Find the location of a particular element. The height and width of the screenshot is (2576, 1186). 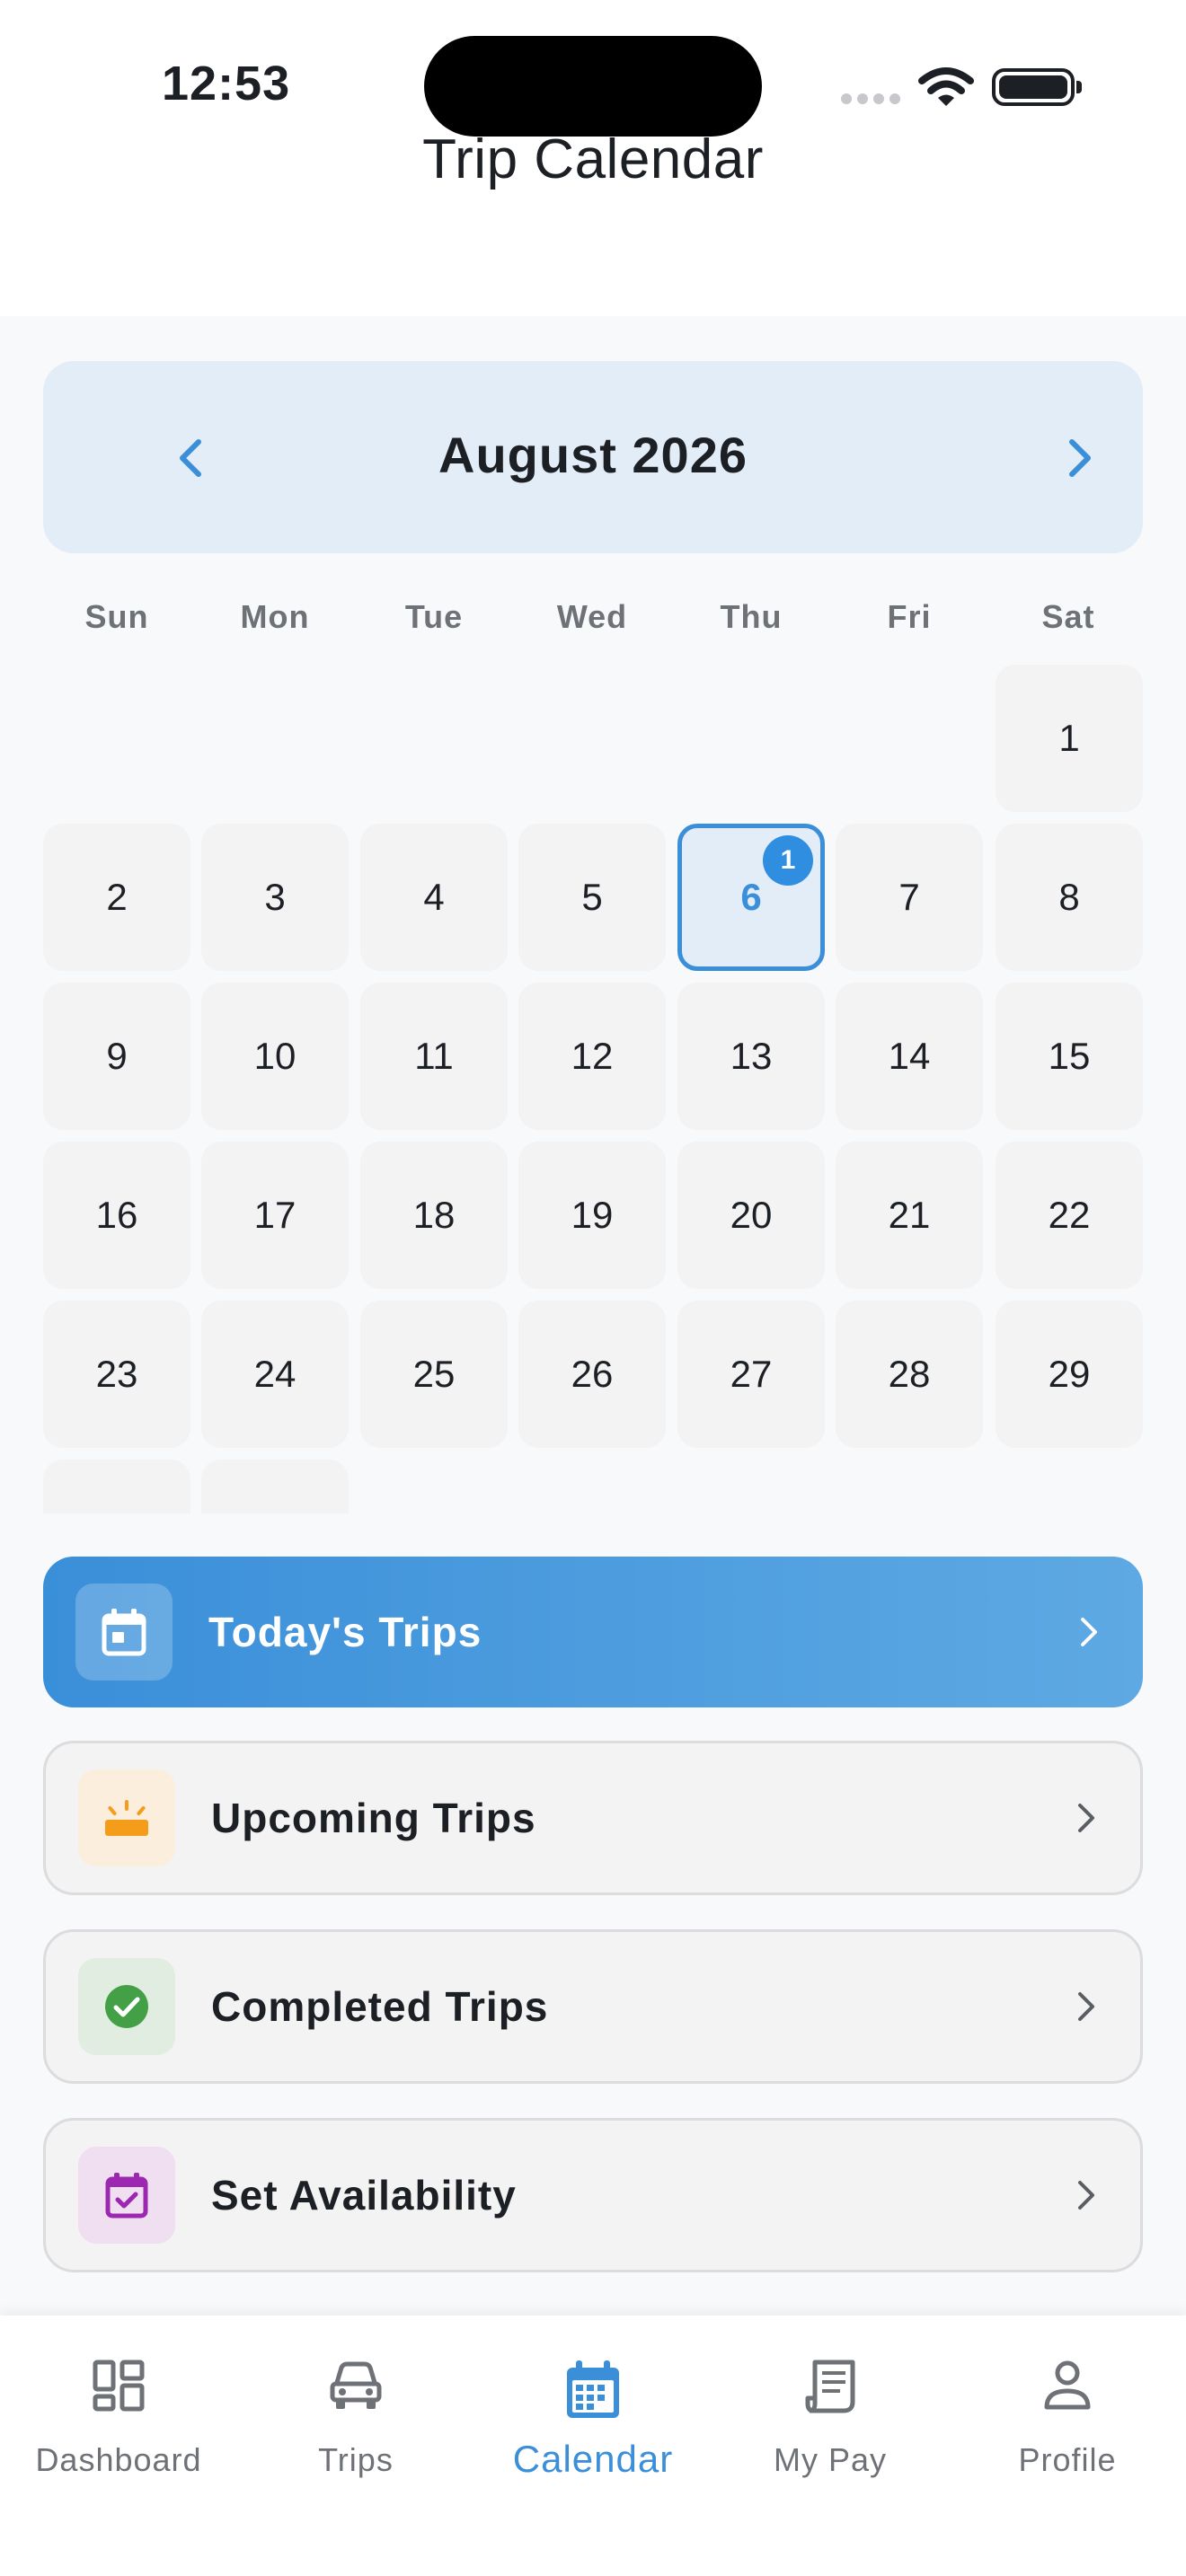

calendar-day: 23 is located at coordinates (116, 1374).